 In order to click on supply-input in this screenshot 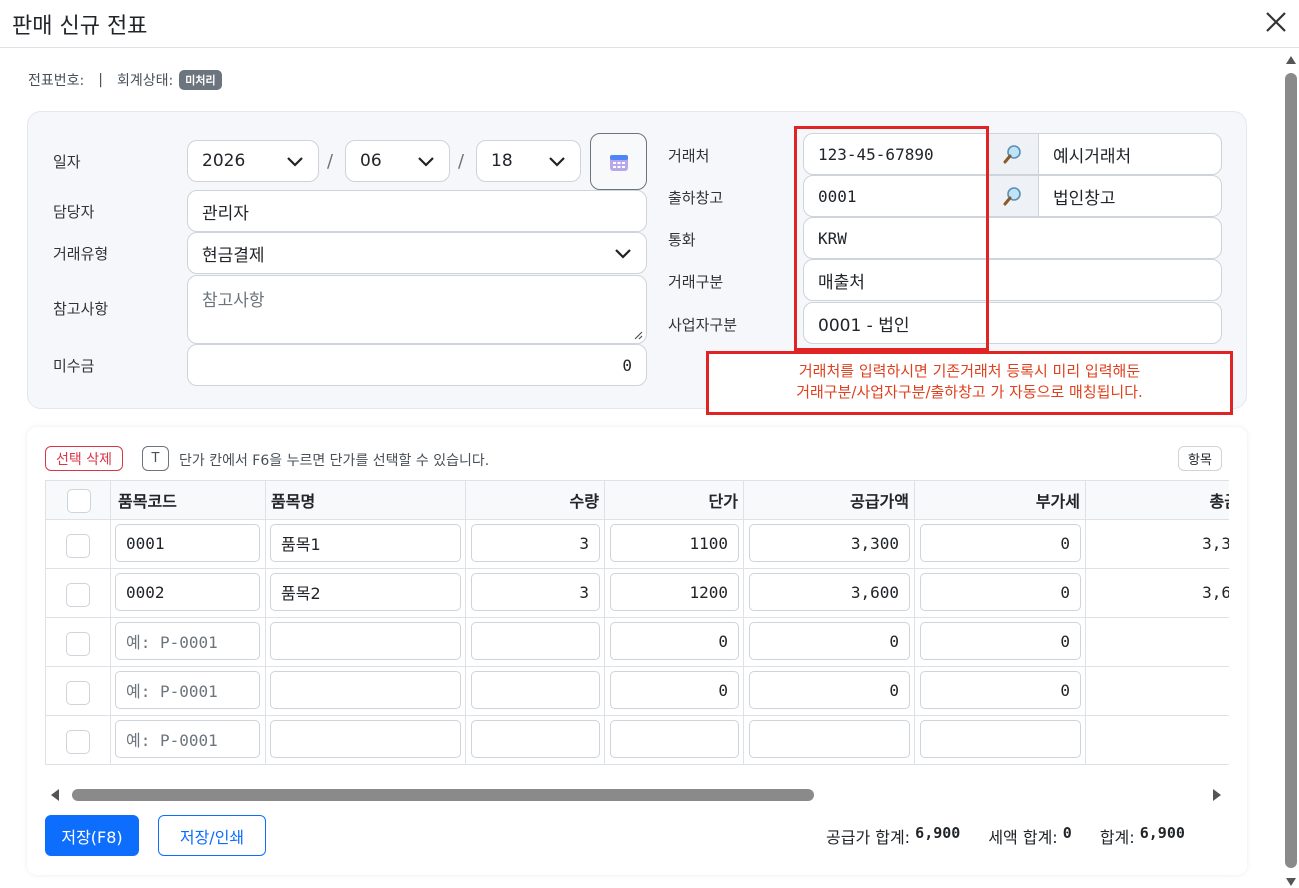, I will do `click(829, 739)`.